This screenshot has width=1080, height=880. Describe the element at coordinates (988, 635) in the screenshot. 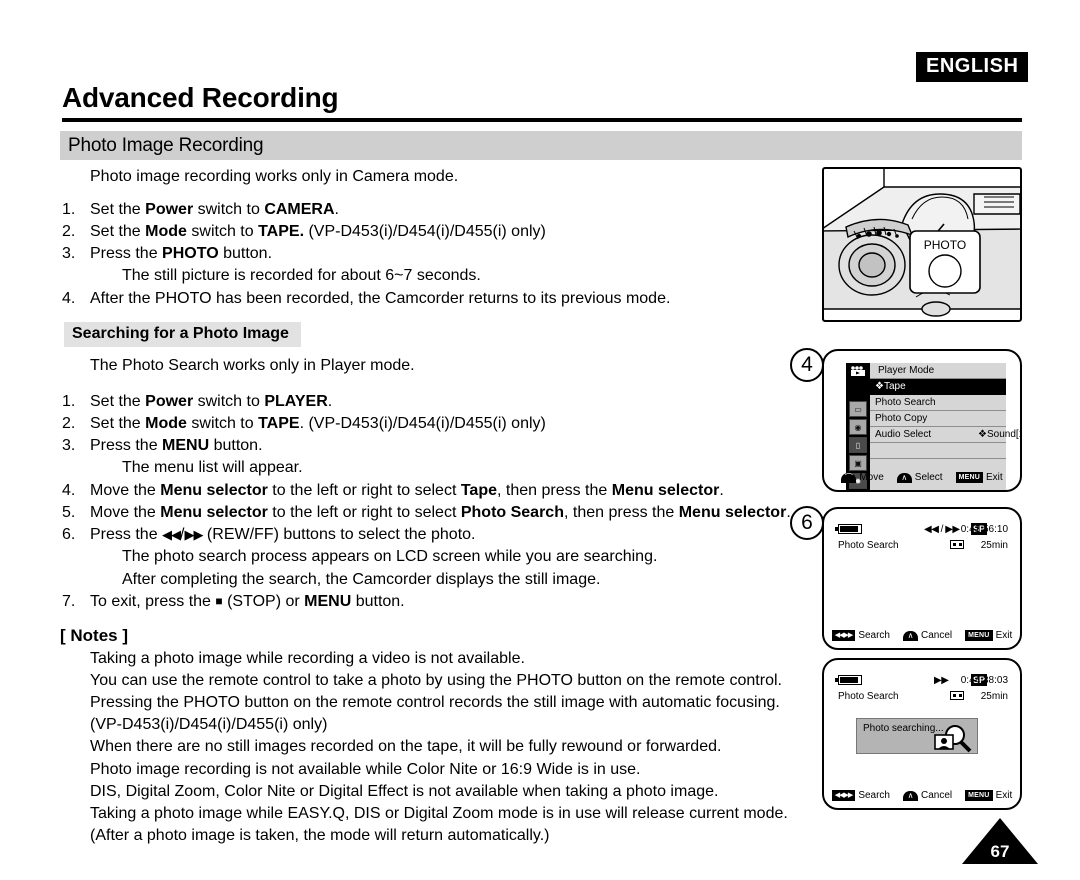

I see `footer-exit-2: MENU Exit` at that location.